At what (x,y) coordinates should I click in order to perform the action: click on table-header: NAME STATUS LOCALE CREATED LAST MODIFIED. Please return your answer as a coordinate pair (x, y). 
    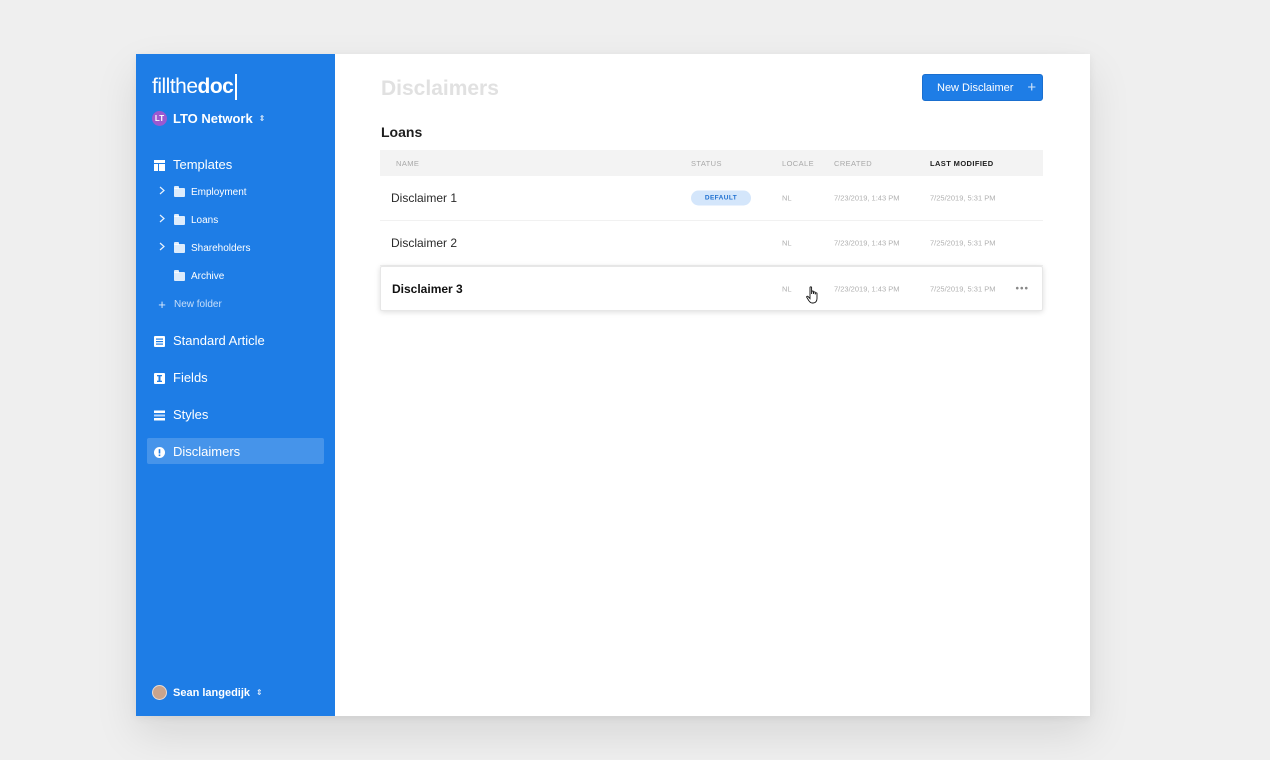
    Looking at the image, I should click on (711, 163).